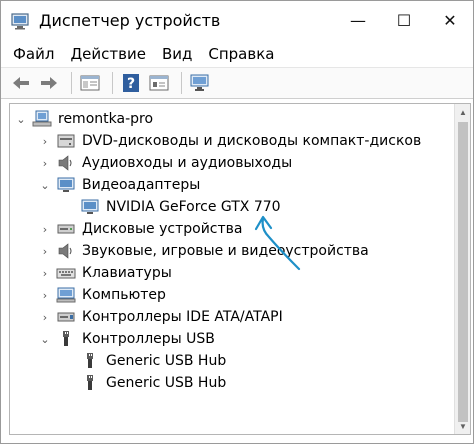 Image resolution: width=474 pixels, height=445 pixels. Describe the element at coordinates (66, 295) in the screenshot. I see `computer-icon` at that location.